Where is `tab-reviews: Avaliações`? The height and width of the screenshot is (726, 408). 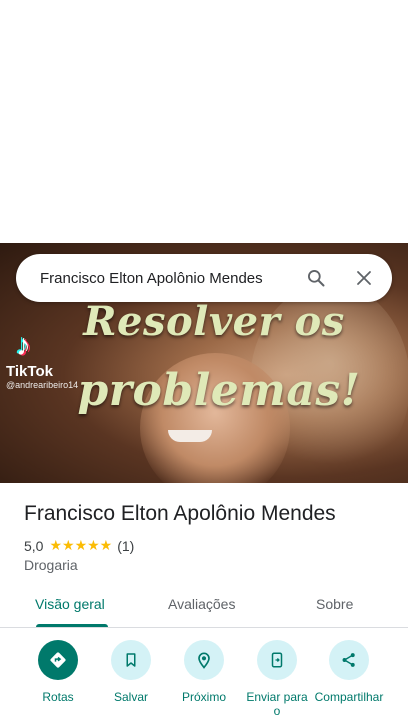
tab-reviews: Avaliações is located at coordinates (201, 604).